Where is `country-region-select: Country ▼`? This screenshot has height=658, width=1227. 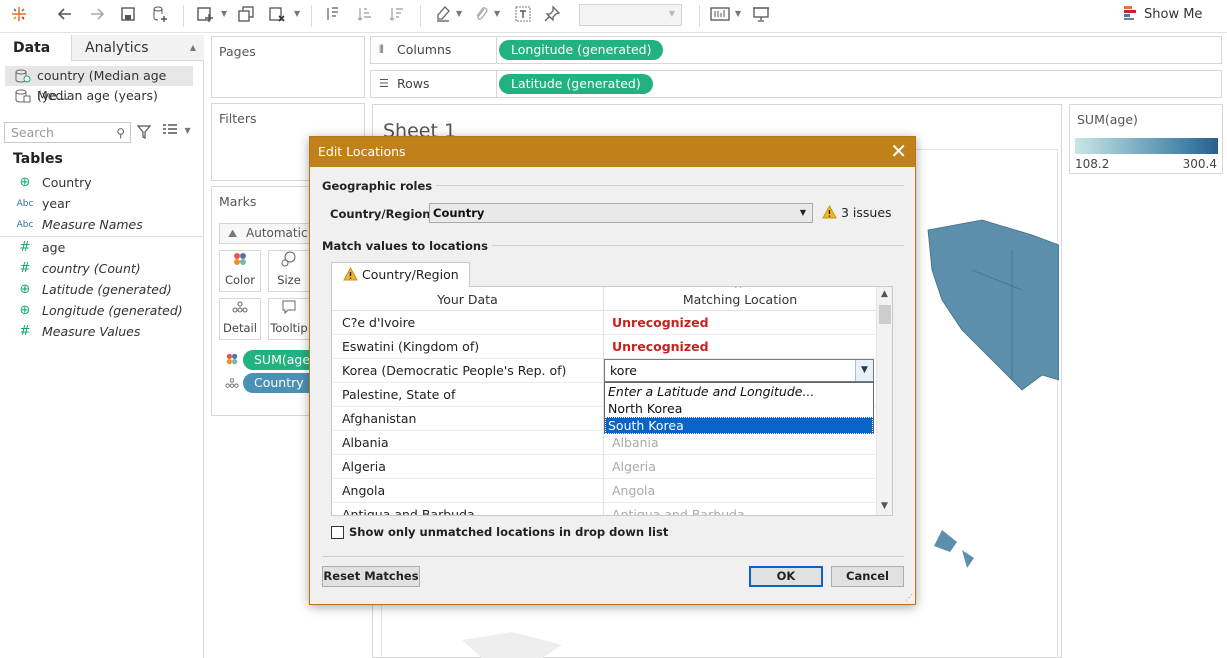 country-region-select: Country ▼ is located at coordinates (621, 213).